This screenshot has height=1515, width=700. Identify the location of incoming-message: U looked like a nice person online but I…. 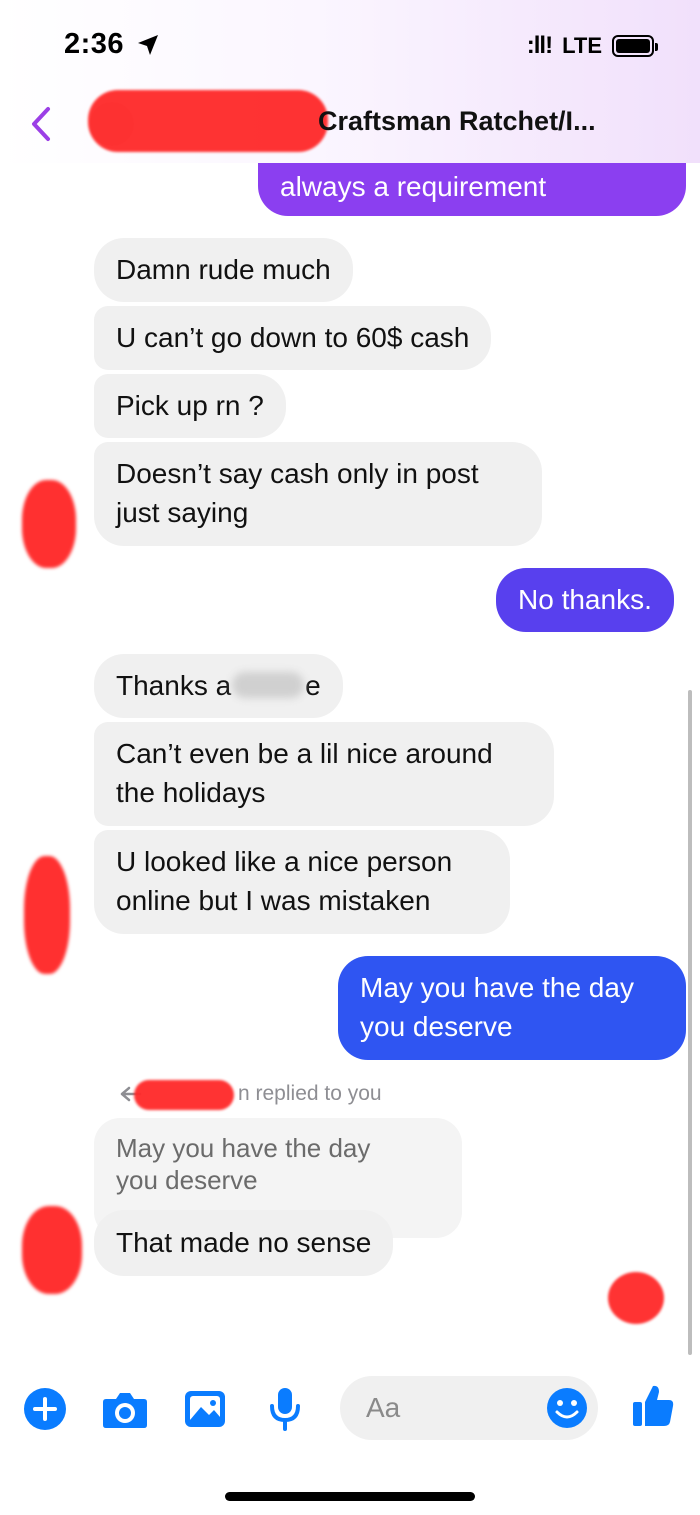
(302, 882).